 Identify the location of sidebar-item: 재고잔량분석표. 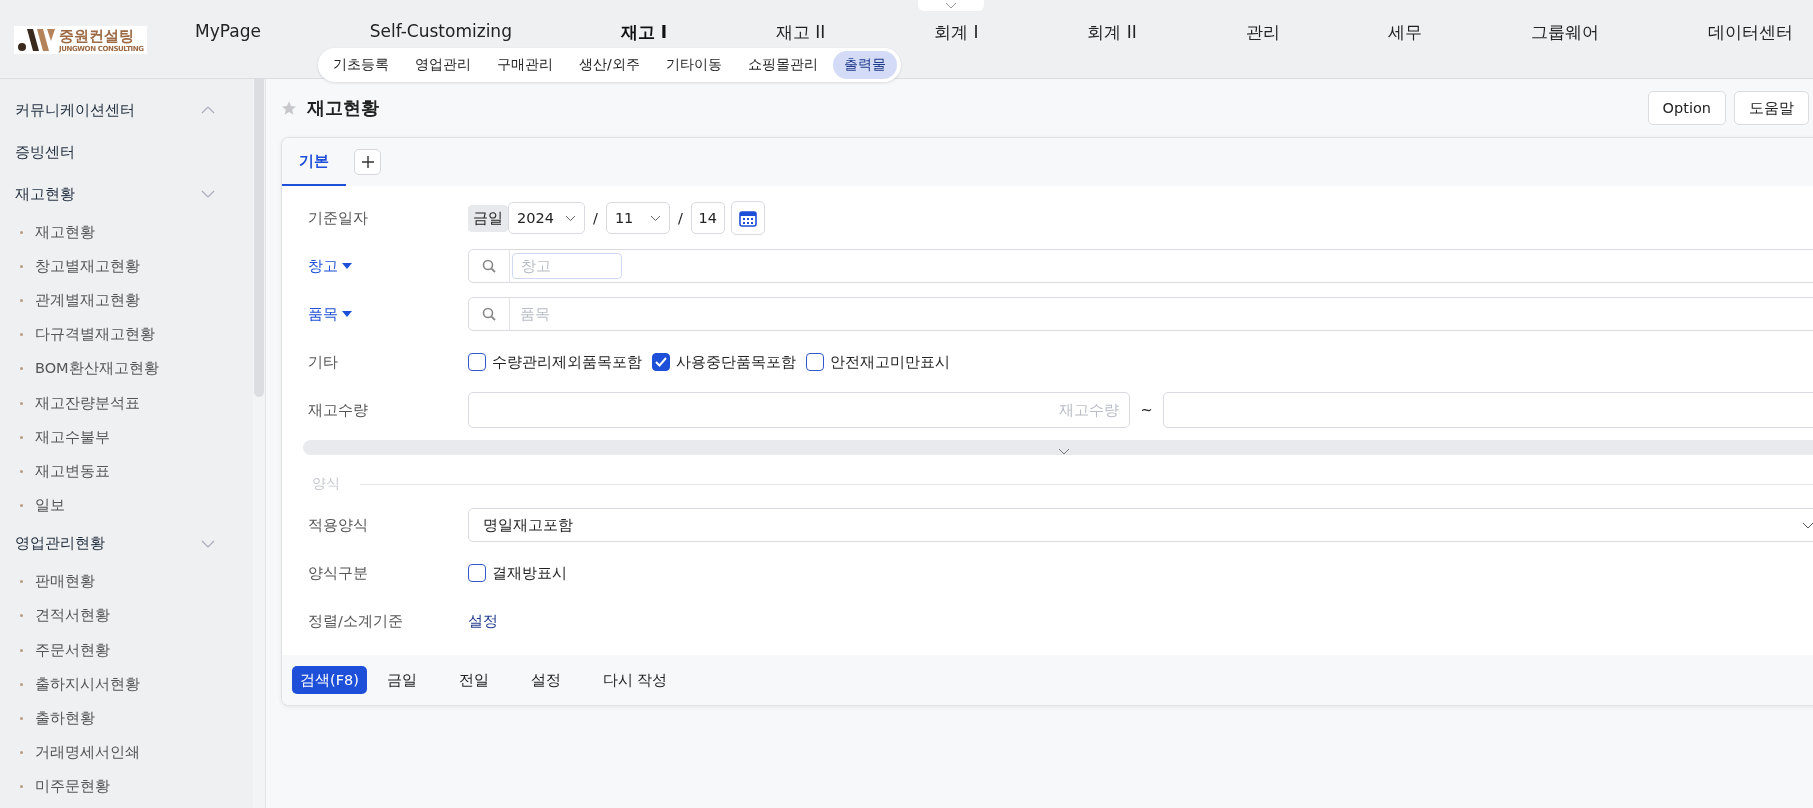
(126, 403).